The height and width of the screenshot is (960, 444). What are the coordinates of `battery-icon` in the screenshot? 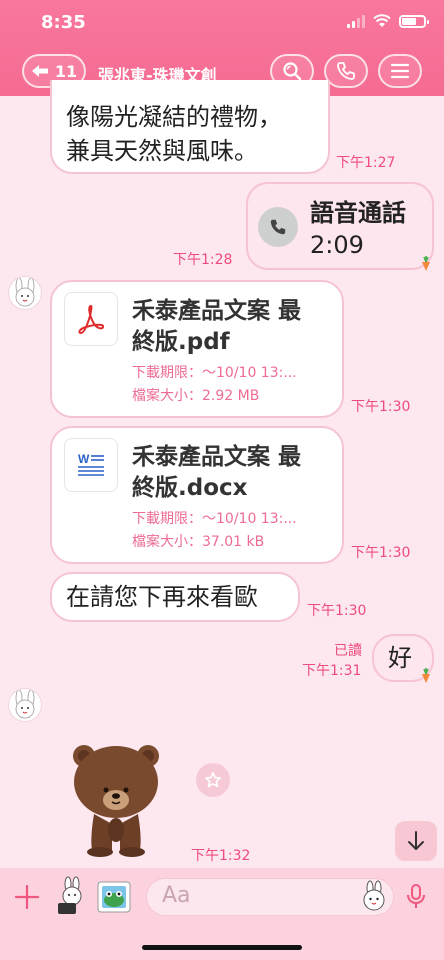 It's located at (414, 21).